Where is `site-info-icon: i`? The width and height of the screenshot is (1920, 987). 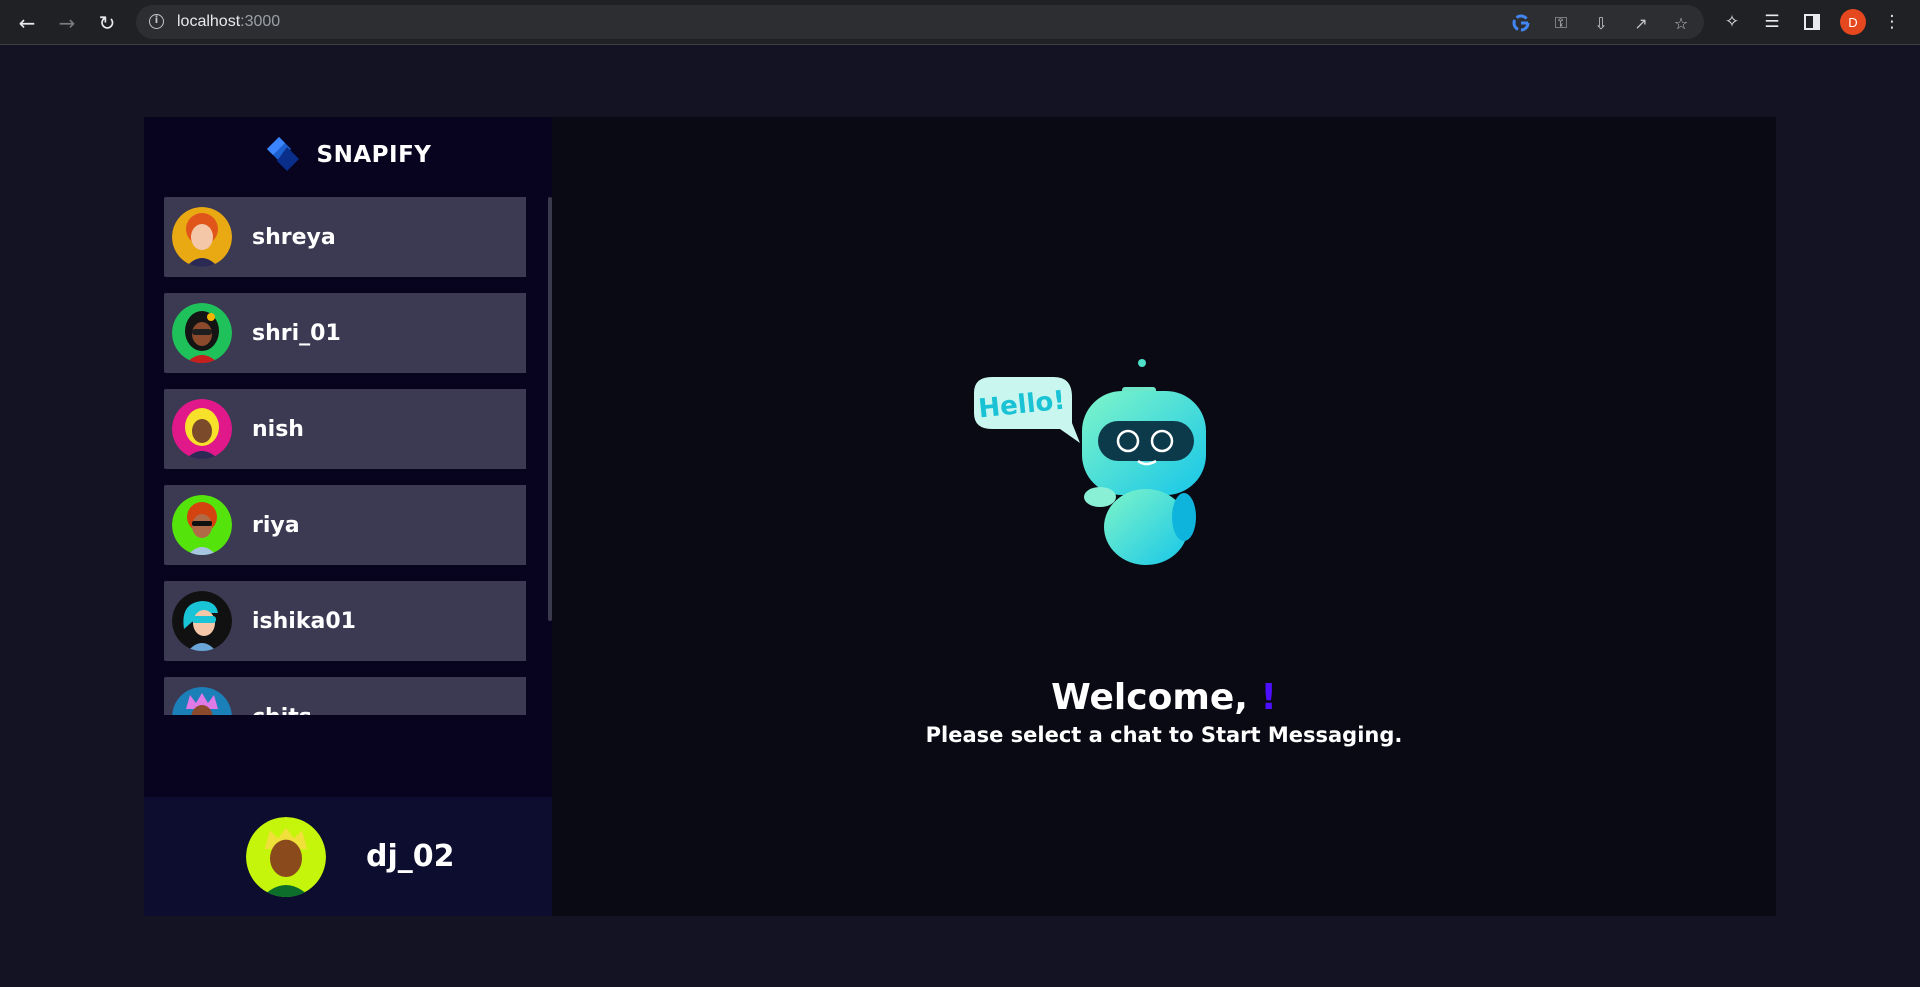
site-info-icon: i is located at coordinates (156, 21).